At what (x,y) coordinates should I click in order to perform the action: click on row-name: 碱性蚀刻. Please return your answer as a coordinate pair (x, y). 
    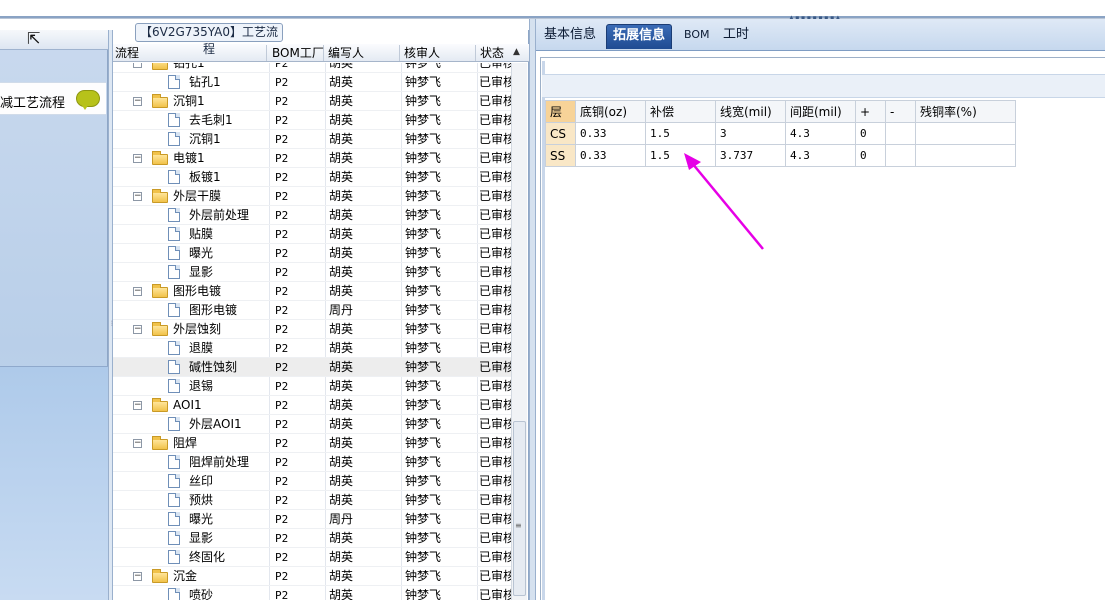
    Looking at the image, I should click on (213, 367).